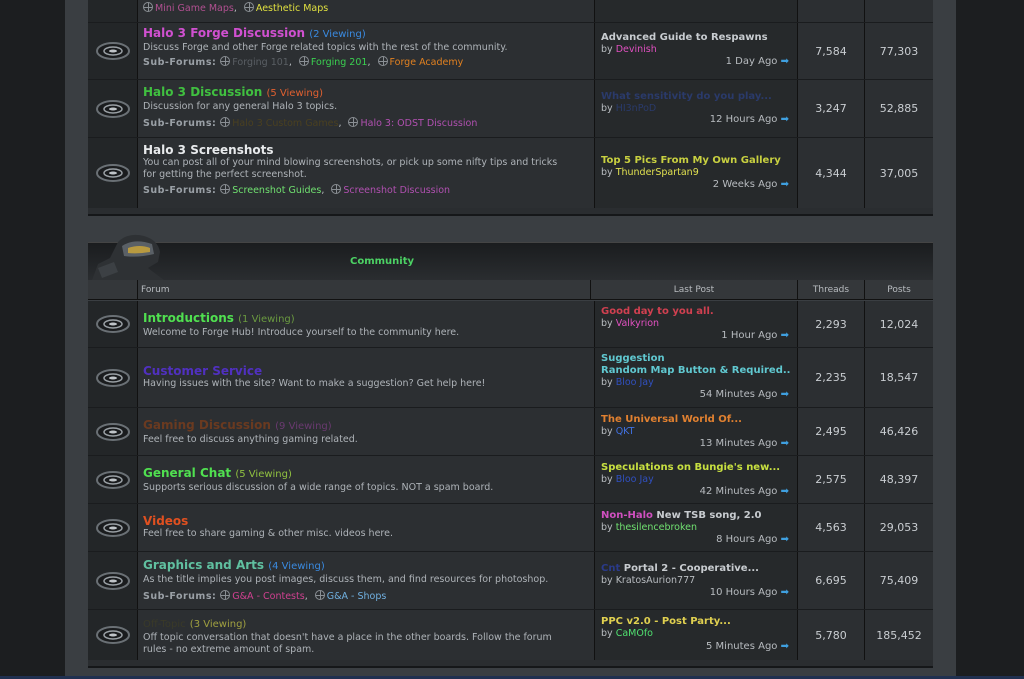  I want to click on forum-title-link: Graphics and Arts, so click(203, 565).